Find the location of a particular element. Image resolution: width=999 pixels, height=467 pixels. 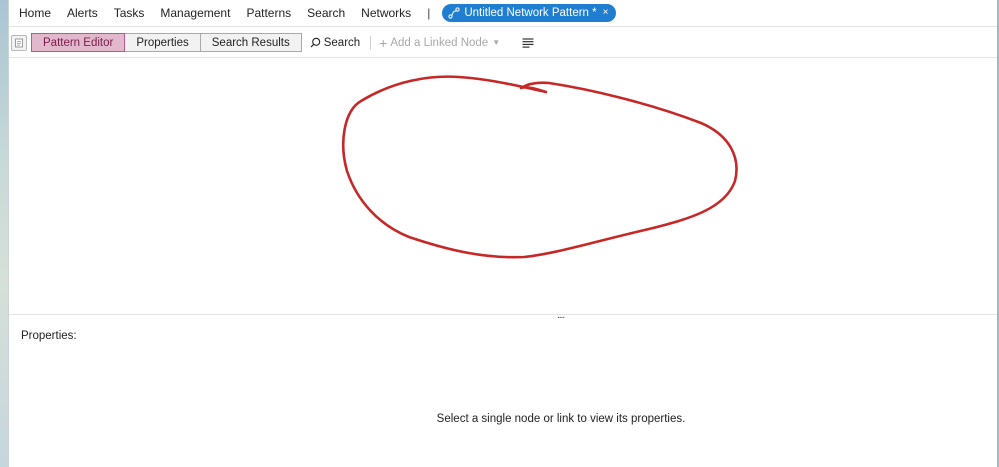

add-linked-node-button: + Add a Linked Node ▼ is located at coordinates (439, 43).